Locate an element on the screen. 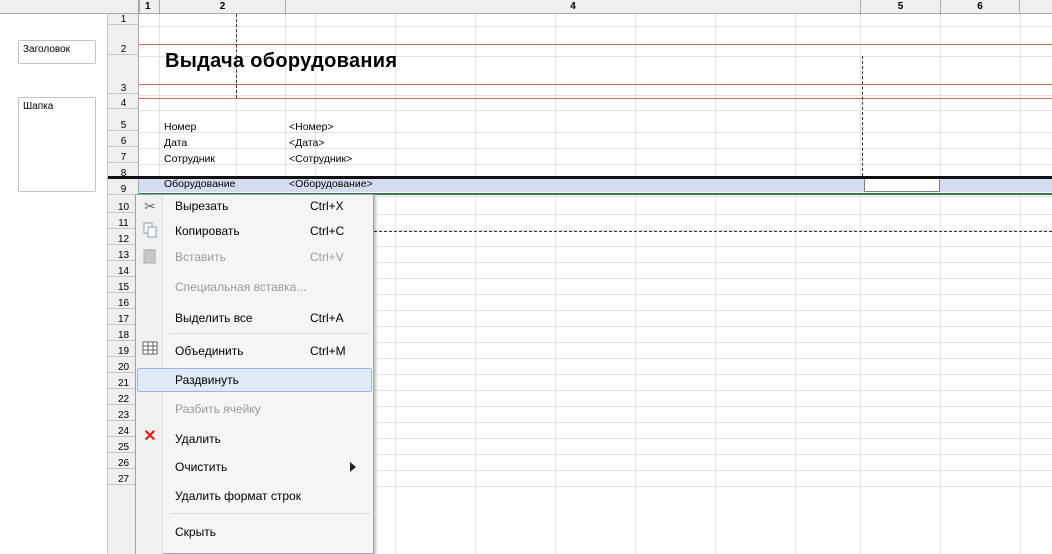  menu-item-clear is located at coordinates (254, 467).